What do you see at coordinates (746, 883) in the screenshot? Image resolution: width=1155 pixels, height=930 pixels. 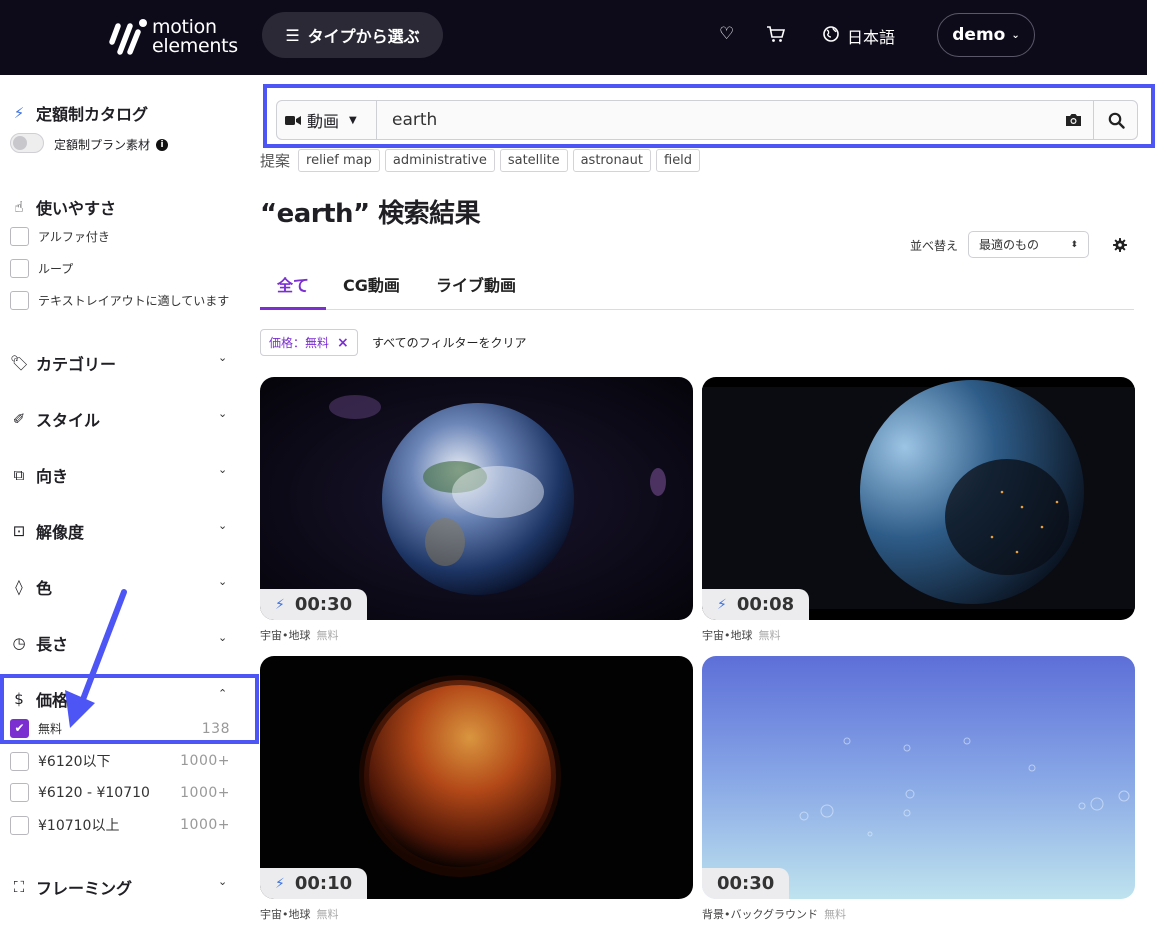 I see `duration-badge: 00:30` at bounding box center [746, 883].